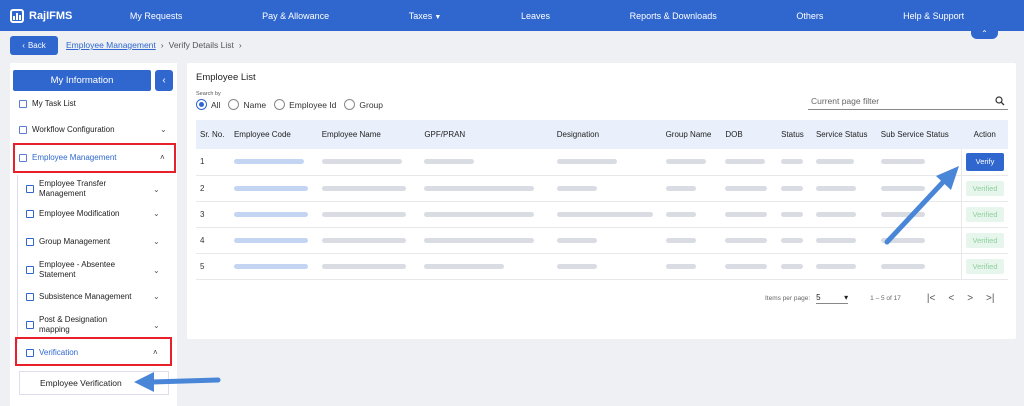  Describe the element at coordinates (921, 205) in the screenshot. I see `arrow-to-verify-button-icon` at that location.